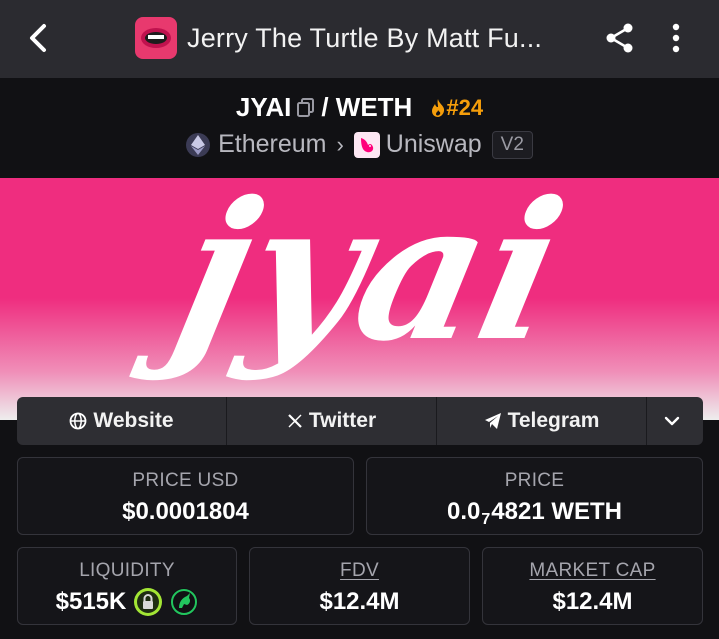 The width and height of the screenshot is (719, 639). I want to click on pair-line: JYAI / WETH #24, so click(359, 107).